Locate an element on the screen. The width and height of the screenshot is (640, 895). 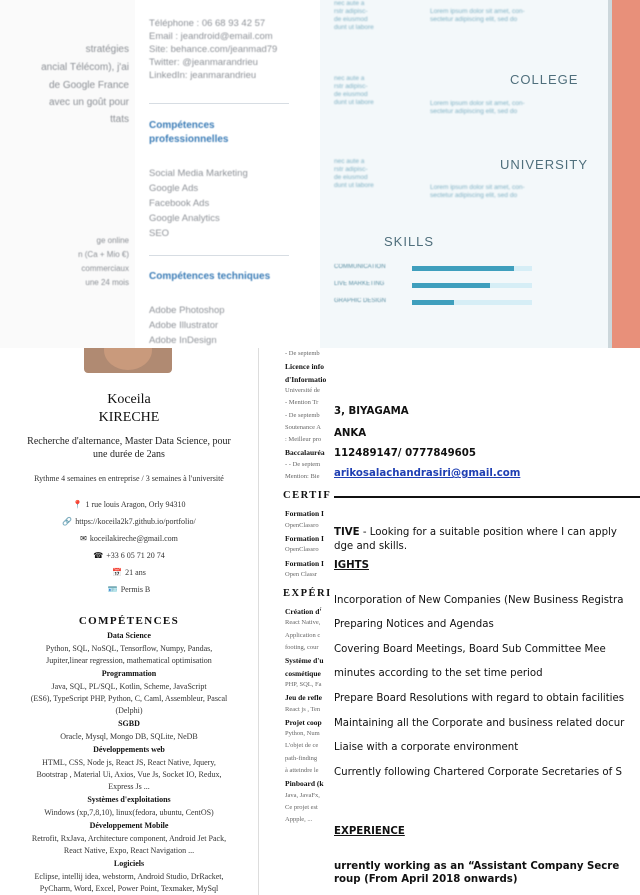
entry-text: Mention: Bie is located at coordinates (302, 476).